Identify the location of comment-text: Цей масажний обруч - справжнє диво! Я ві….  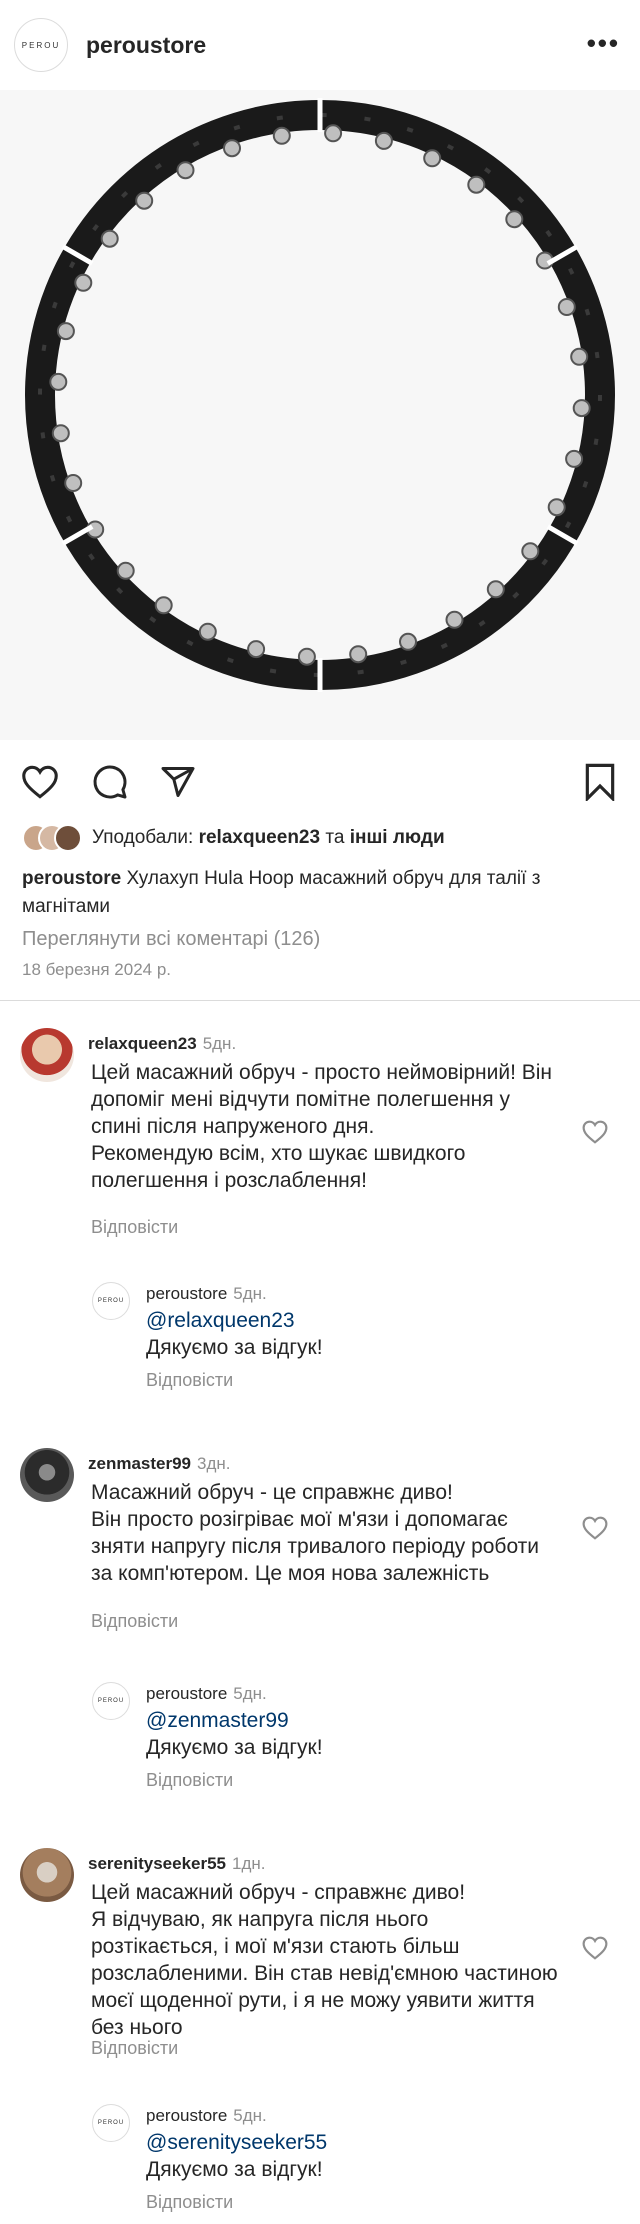
(324, 1960).